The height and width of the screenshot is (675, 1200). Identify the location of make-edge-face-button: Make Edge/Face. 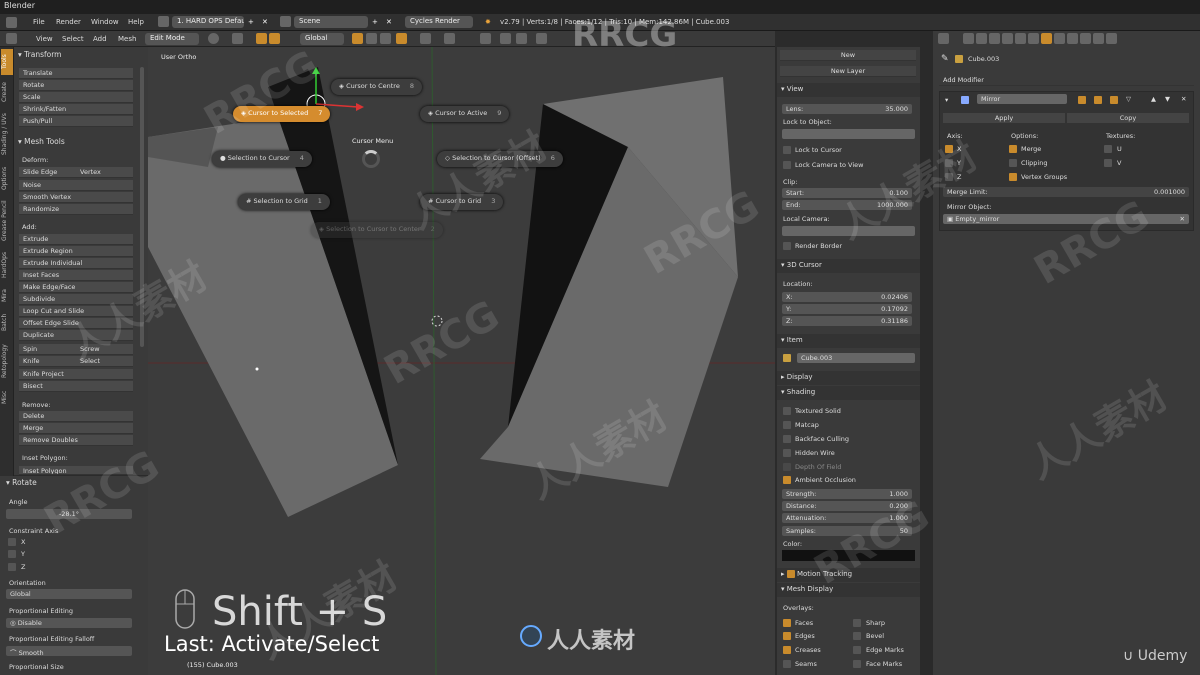
(76, 287).